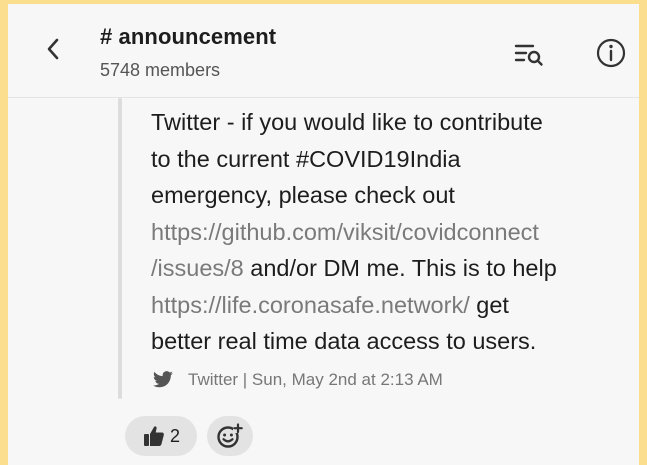 The height and width of the screenshot is (465, 647). I want to click on chevron-left-icon, so click(53, 49).